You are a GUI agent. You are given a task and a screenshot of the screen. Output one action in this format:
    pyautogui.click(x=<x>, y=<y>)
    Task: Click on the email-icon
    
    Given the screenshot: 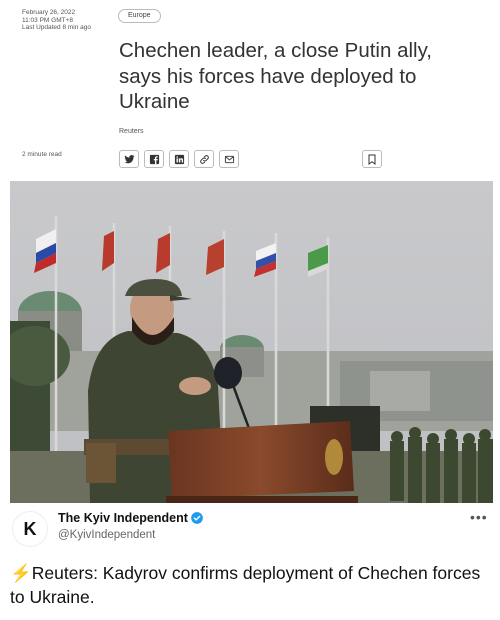 What is the action you would take?
    pyautogui.click(x=229, y=159)
    